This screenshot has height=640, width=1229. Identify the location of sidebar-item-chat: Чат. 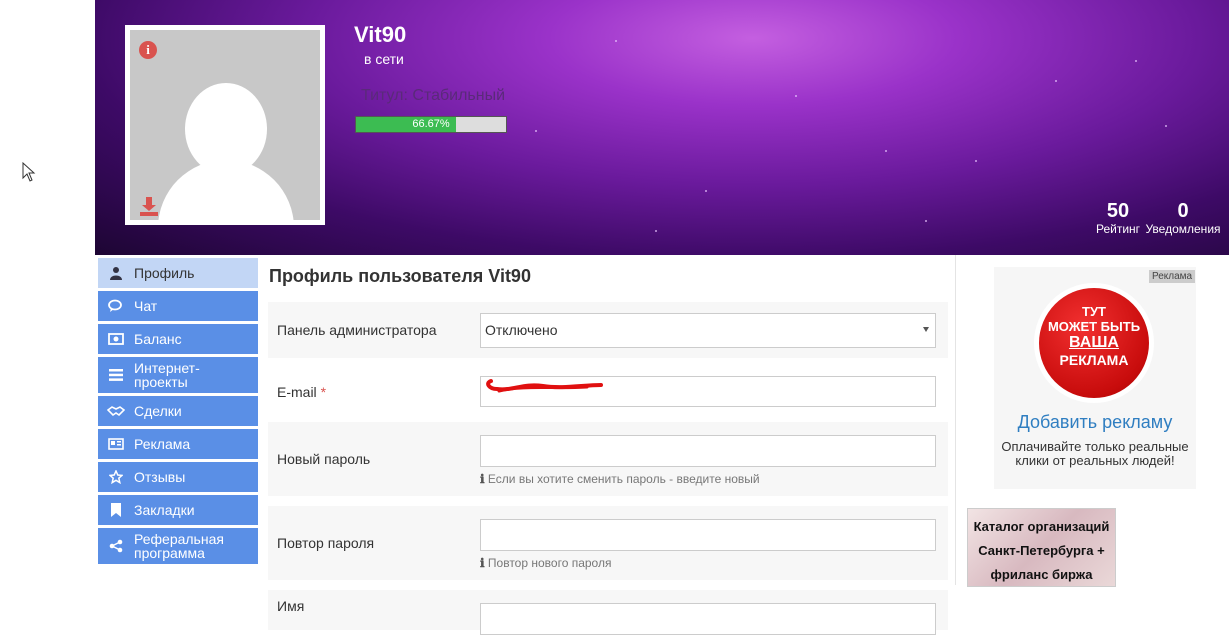
(178, 306).